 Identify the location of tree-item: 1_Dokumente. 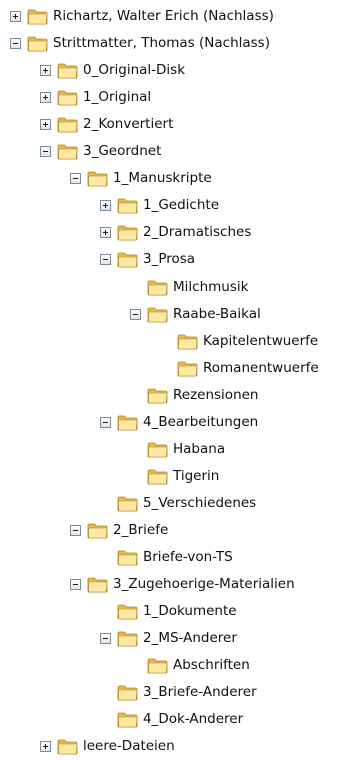
(168, 611).